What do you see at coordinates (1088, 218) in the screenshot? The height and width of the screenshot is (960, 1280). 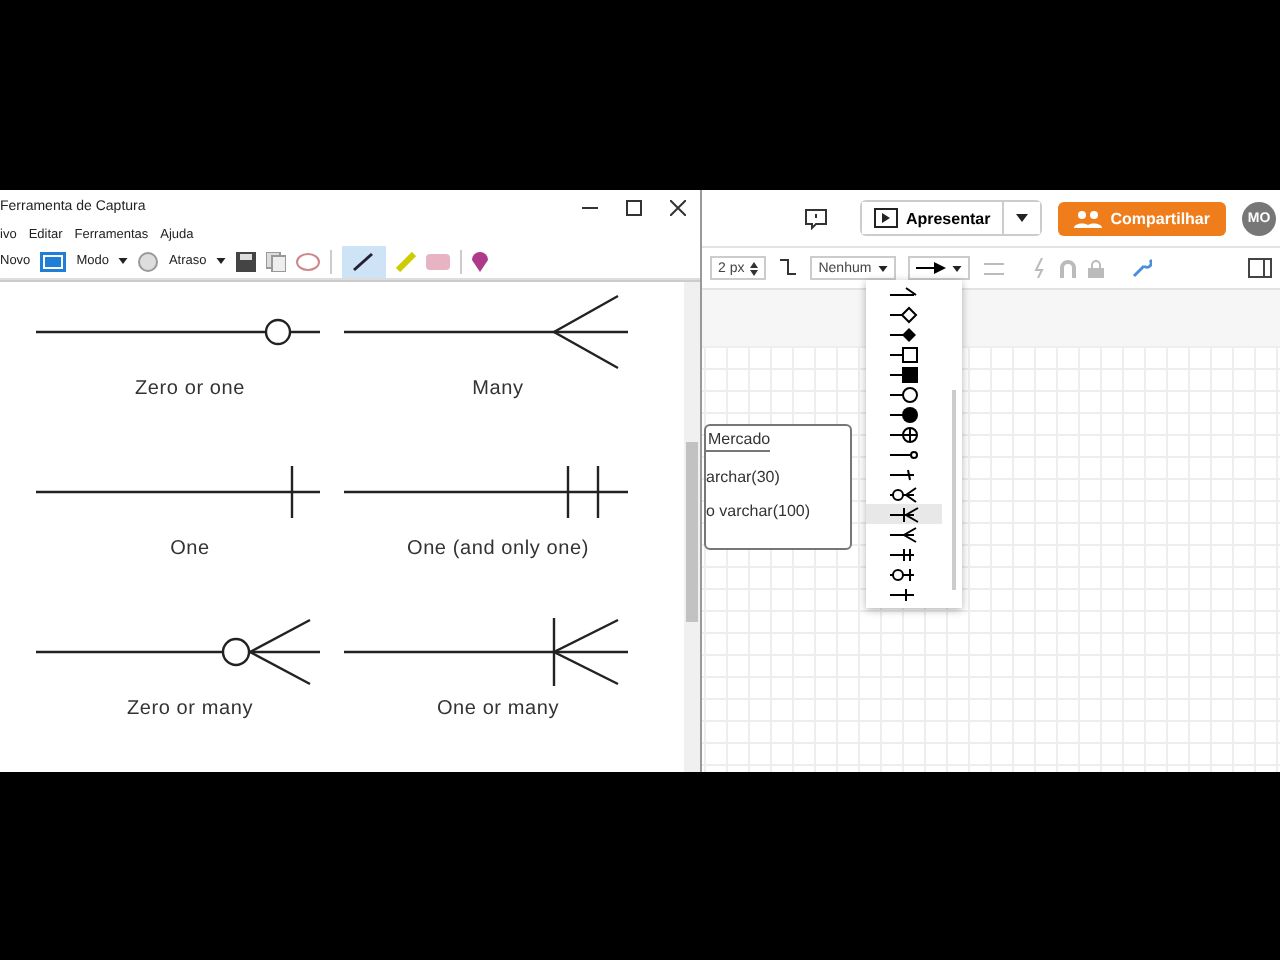 I see `people-icon` at bounding box center [1088, 218].